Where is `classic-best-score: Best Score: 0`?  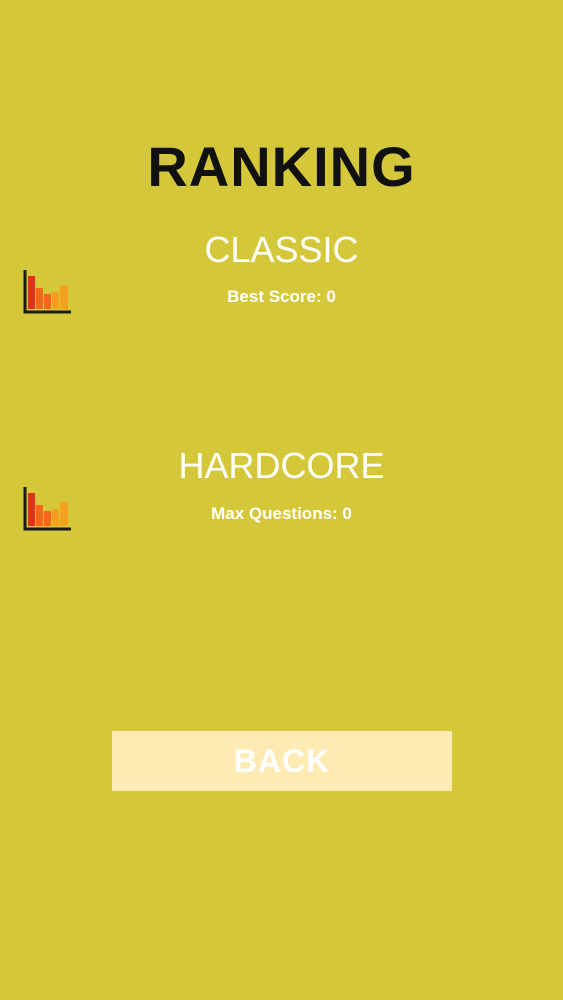
classic-best-score: Best Score: 0 is located at coordinates (281, 296).